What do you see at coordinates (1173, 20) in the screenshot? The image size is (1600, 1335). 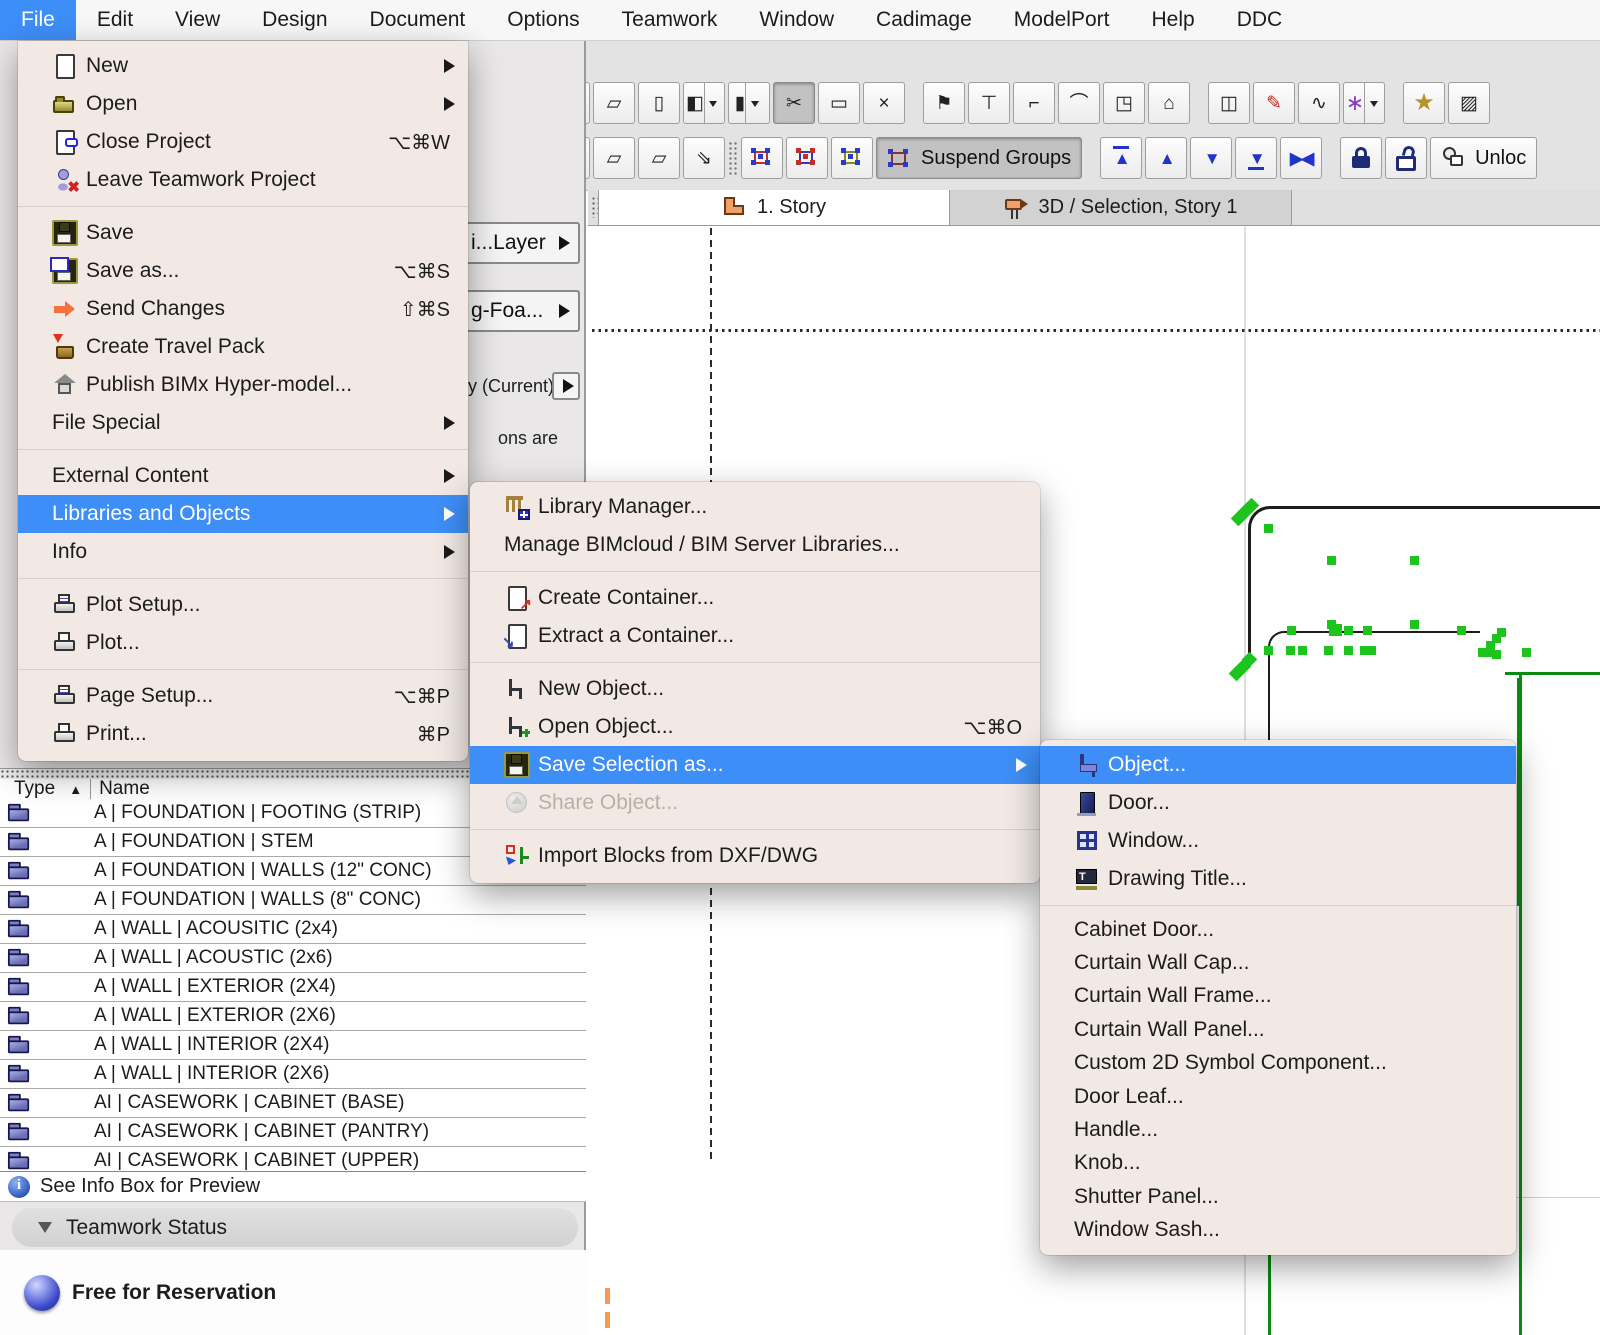 I see `menu-help: Help` at bounding box center [1173, 20].